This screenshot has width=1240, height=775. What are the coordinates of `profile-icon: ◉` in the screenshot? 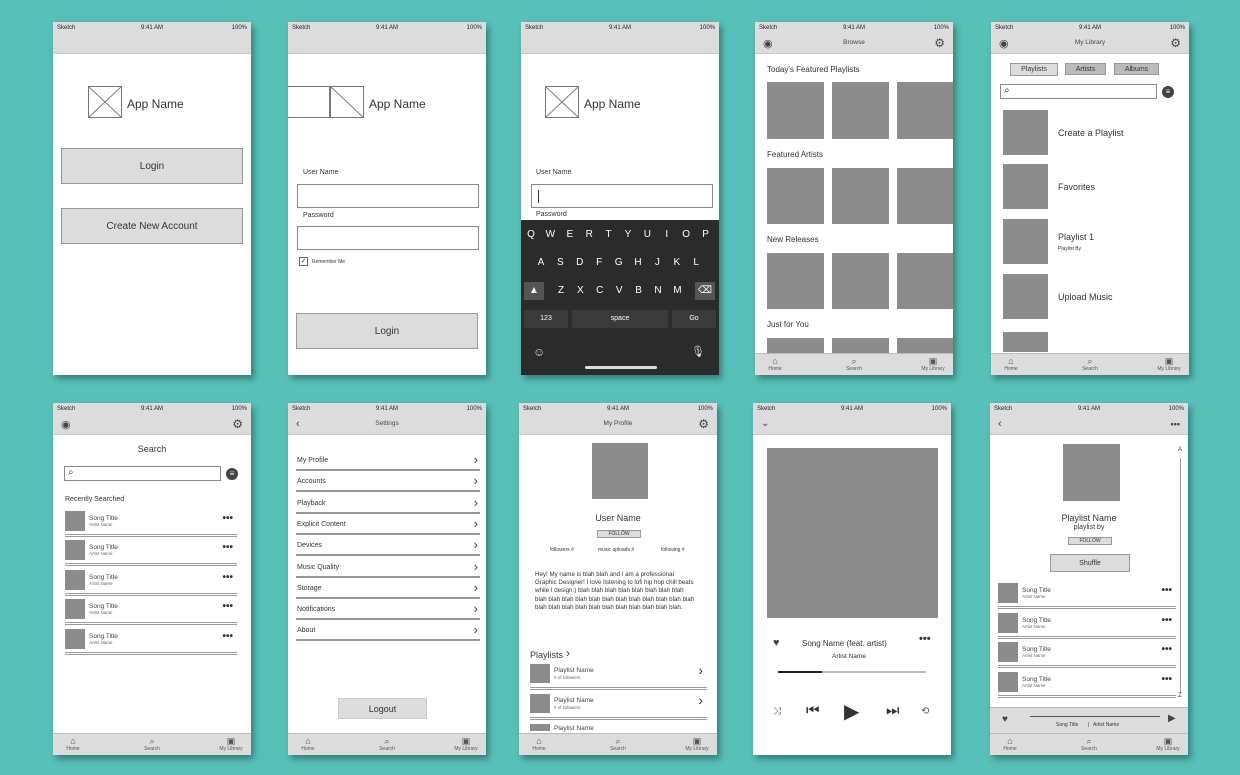 It's located at (66, 424).